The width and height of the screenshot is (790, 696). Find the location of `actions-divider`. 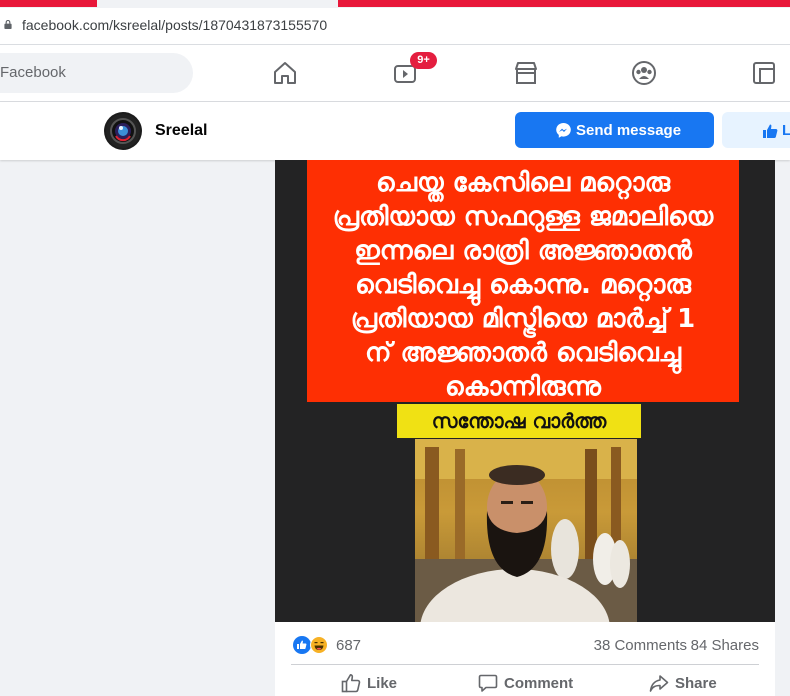

actions-divider is located at coordinates (525, 664).